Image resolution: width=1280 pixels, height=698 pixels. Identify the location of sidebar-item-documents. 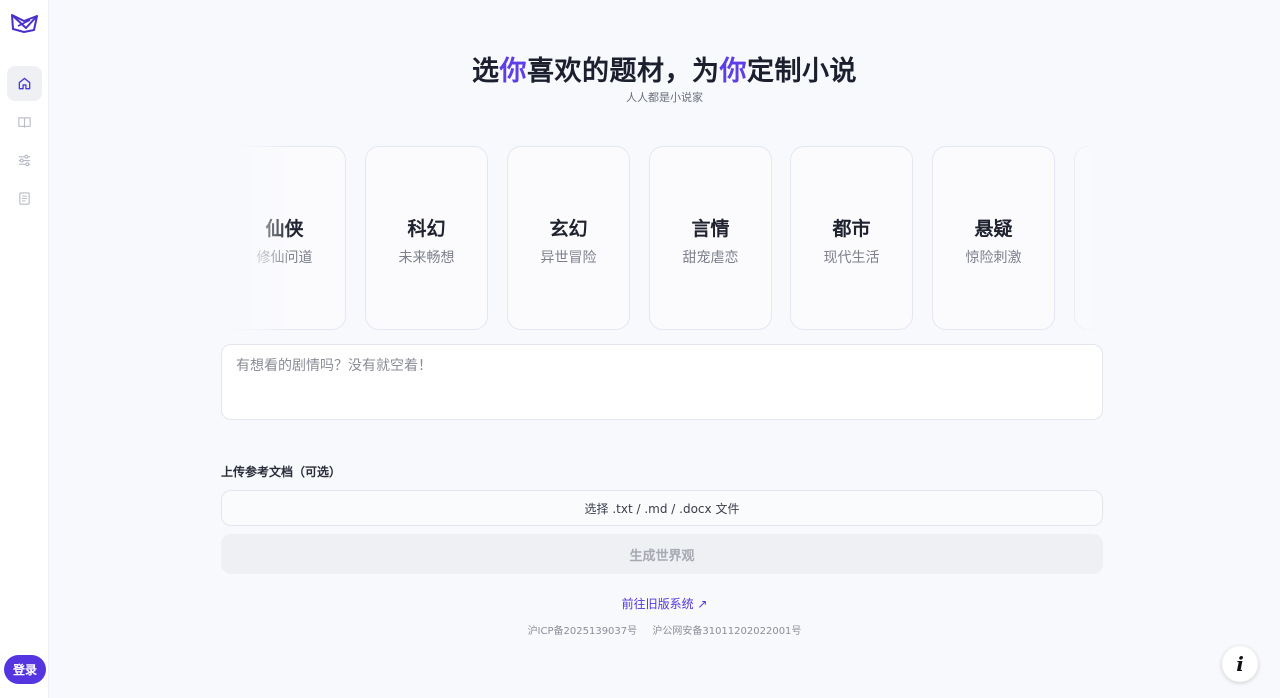
(24, 198).